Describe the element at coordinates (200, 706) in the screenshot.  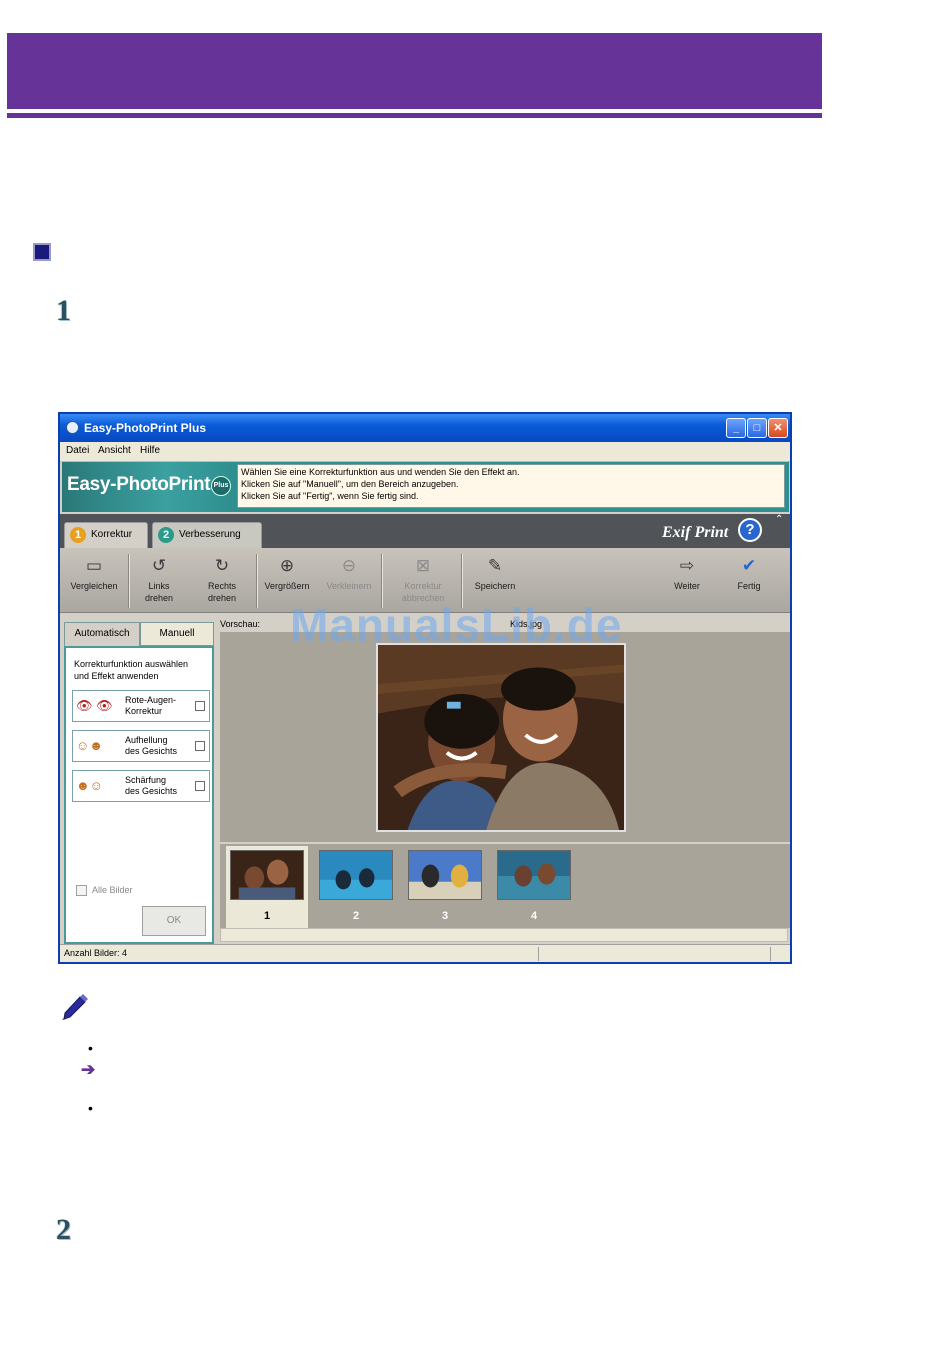
I see `red-eye-checkbox` at that location.